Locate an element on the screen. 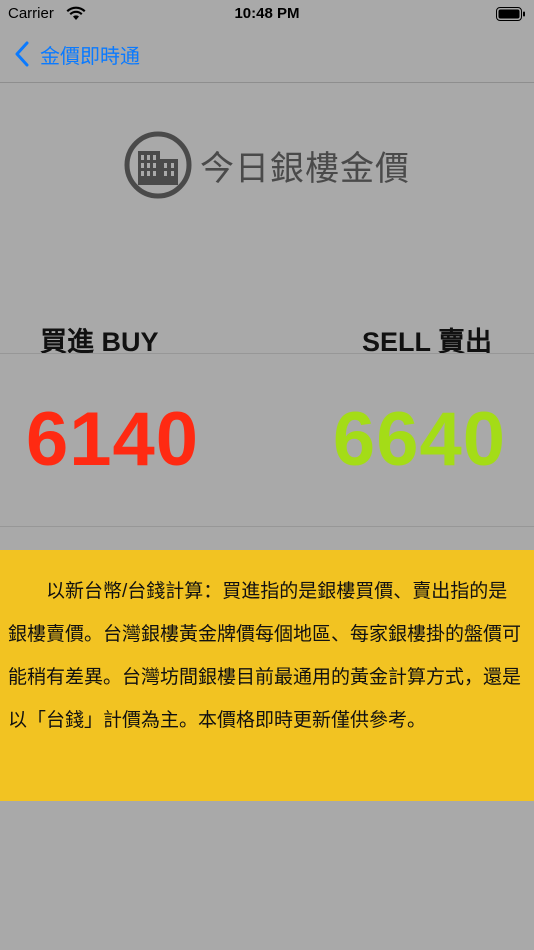 The image size is (534, 950). buy-price-value: 6140 is located at coordinates (113, 439).